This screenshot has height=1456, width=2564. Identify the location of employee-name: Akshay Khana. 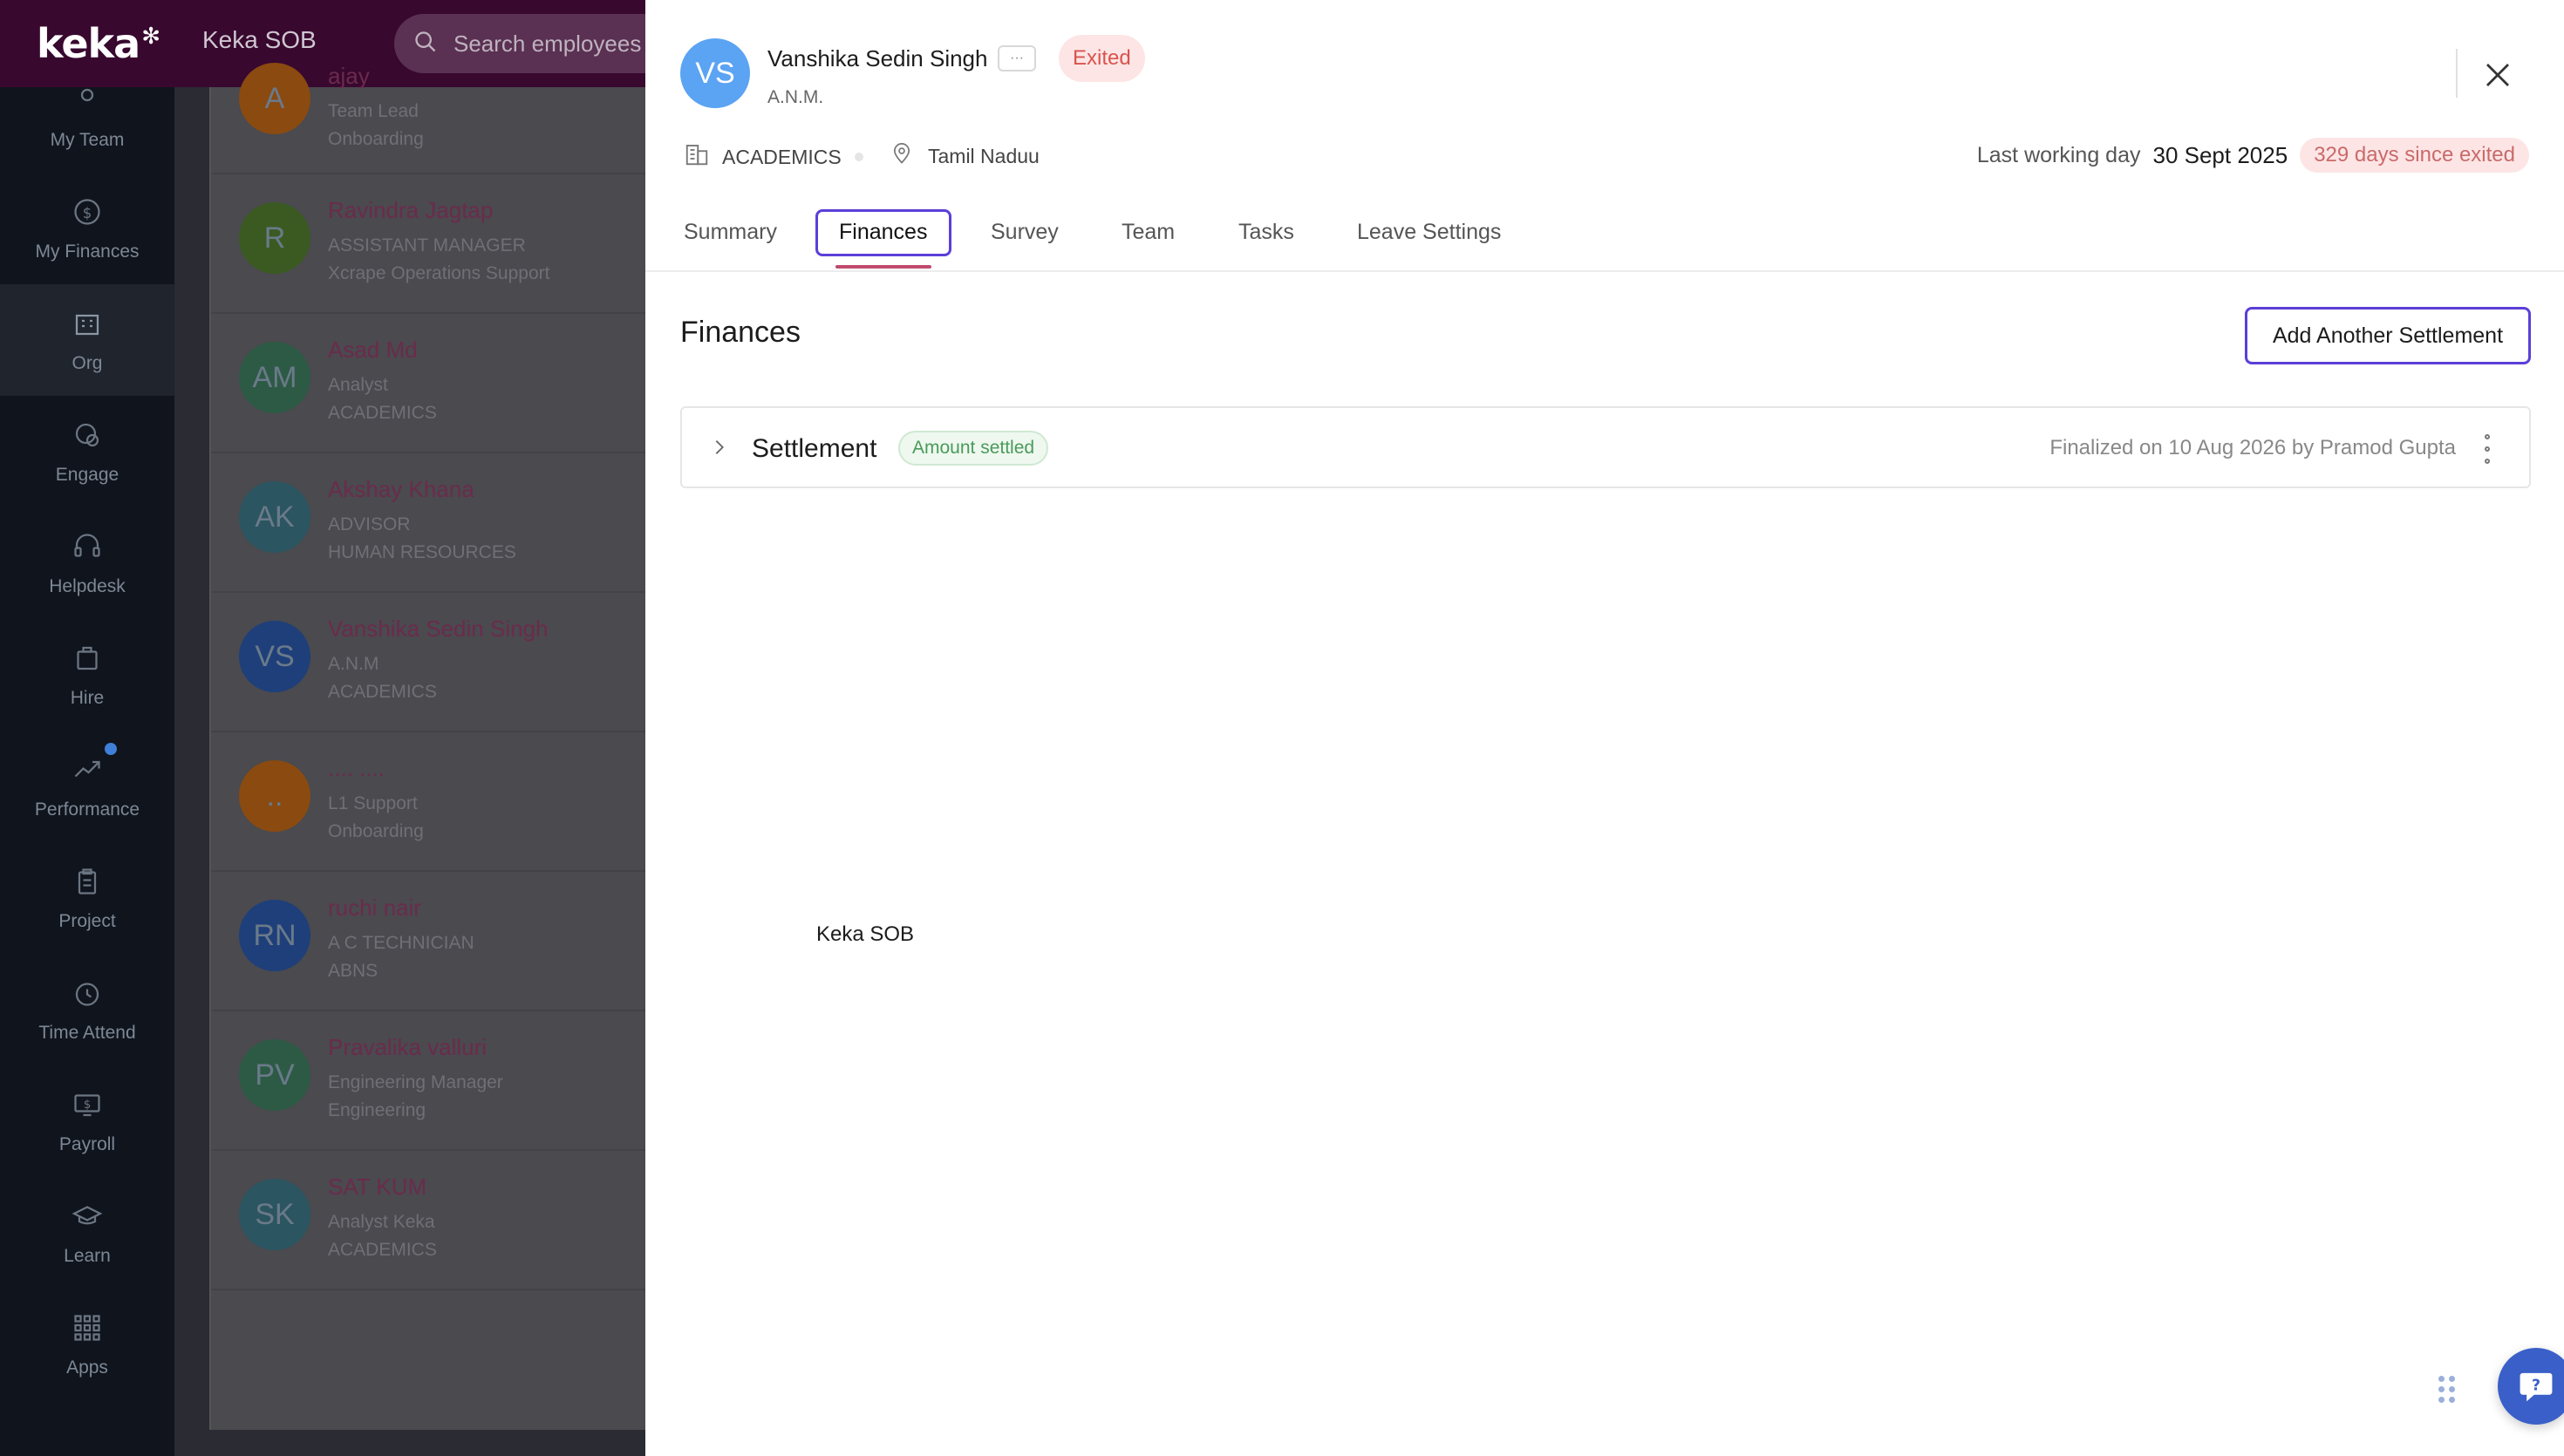
(401, 489).